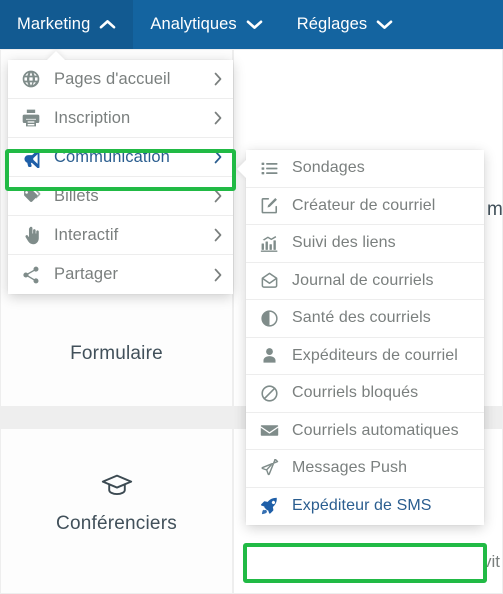  What do you see at coordinates (328, 168) in the screenshot?
I see `submenu-item-label: Sondages` at bounding box center [328, 168].